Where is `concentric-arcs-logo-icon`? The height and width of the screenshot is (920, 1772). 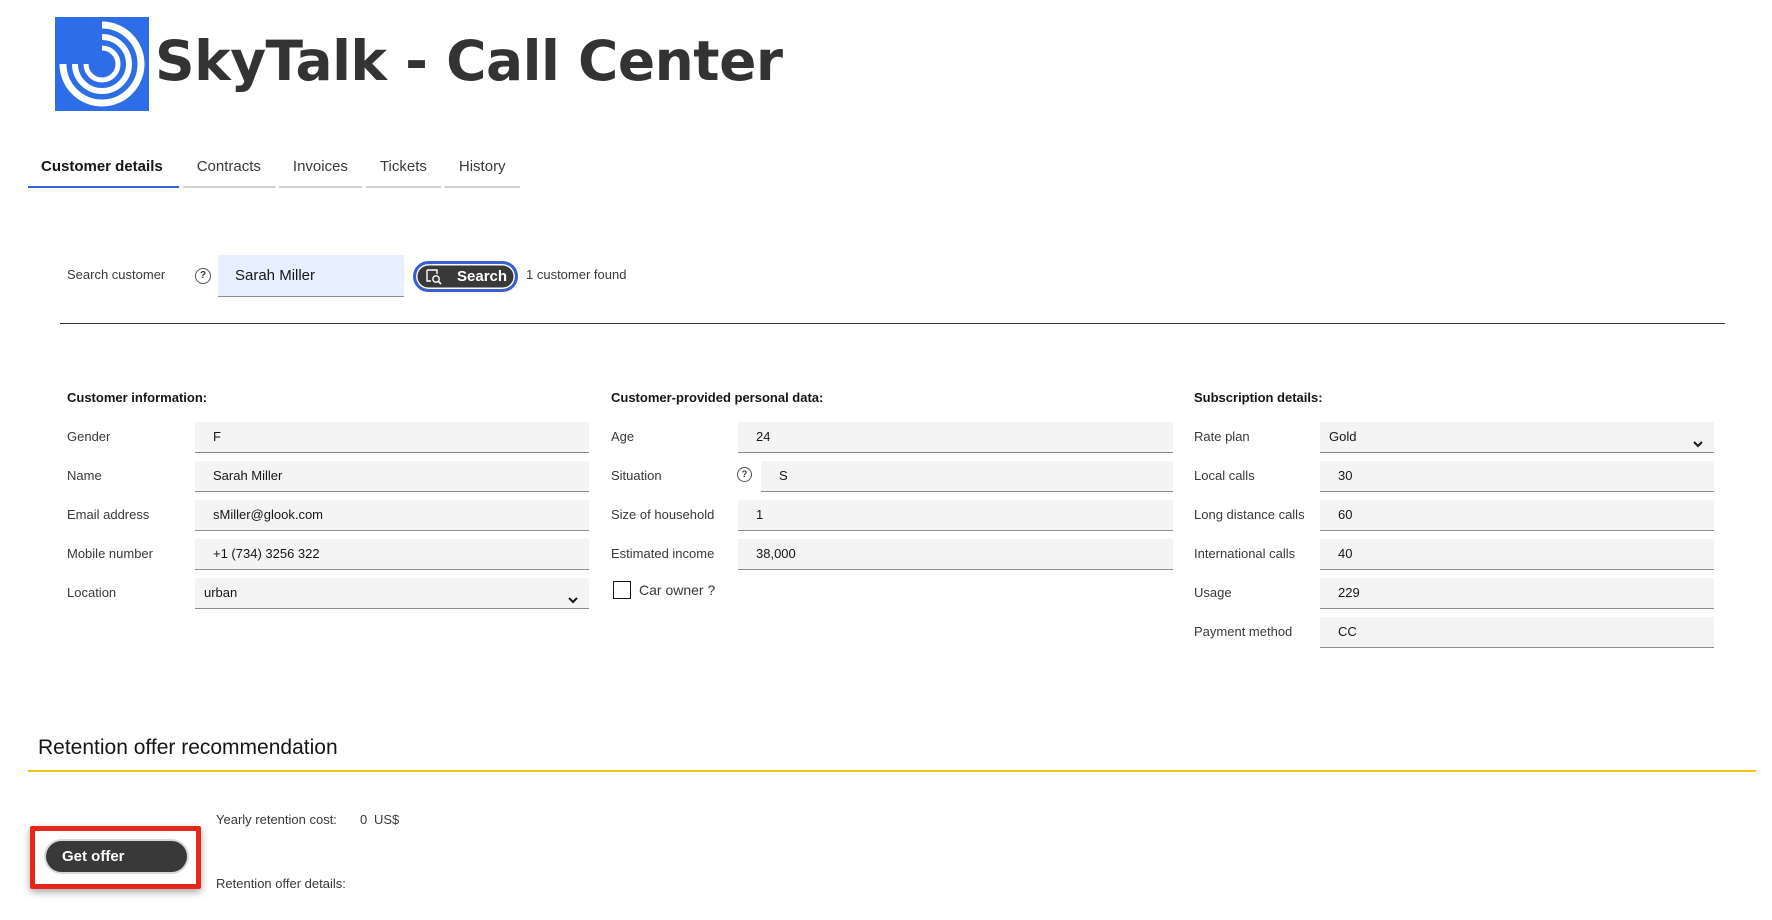
concentric-arcs-logo-icon is located at coordinates (102, 64).